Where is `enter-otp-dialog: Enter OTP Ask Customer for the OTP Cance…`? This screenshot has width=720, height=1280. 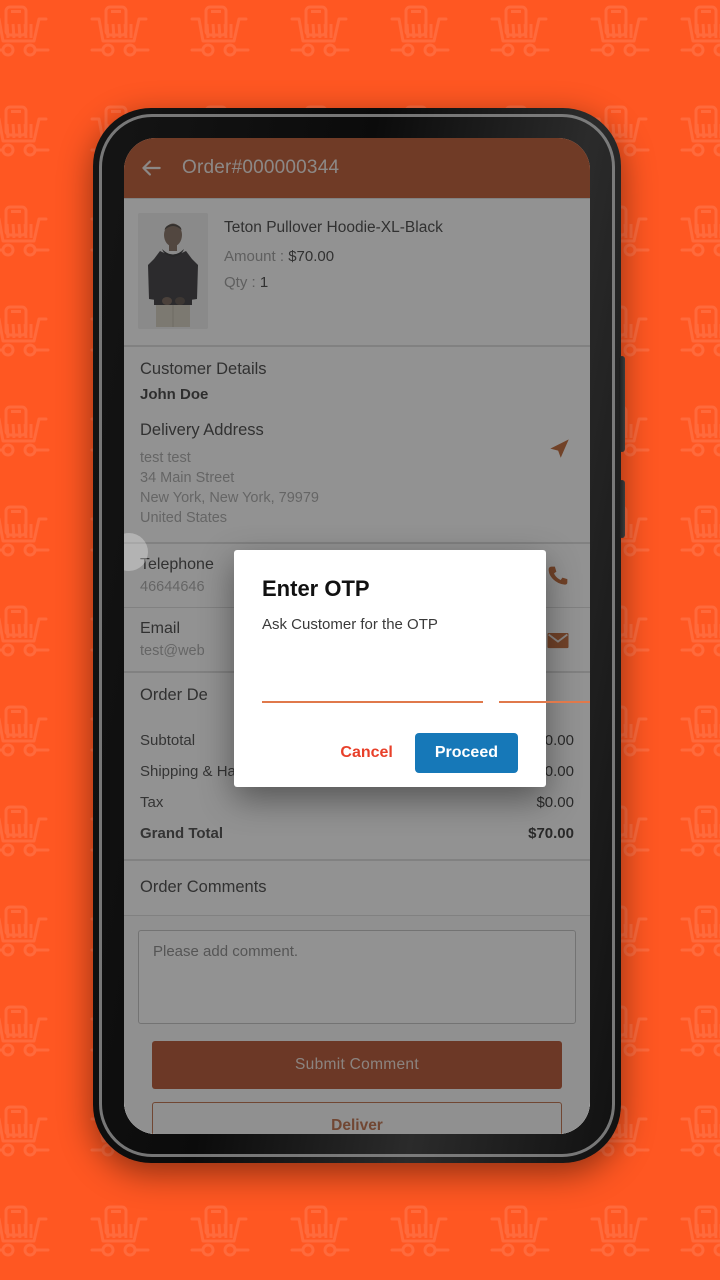
enter-otp-dialog: Enter OTP Ask Customer for the OTP Cance… is located at coordinates (412, 668).